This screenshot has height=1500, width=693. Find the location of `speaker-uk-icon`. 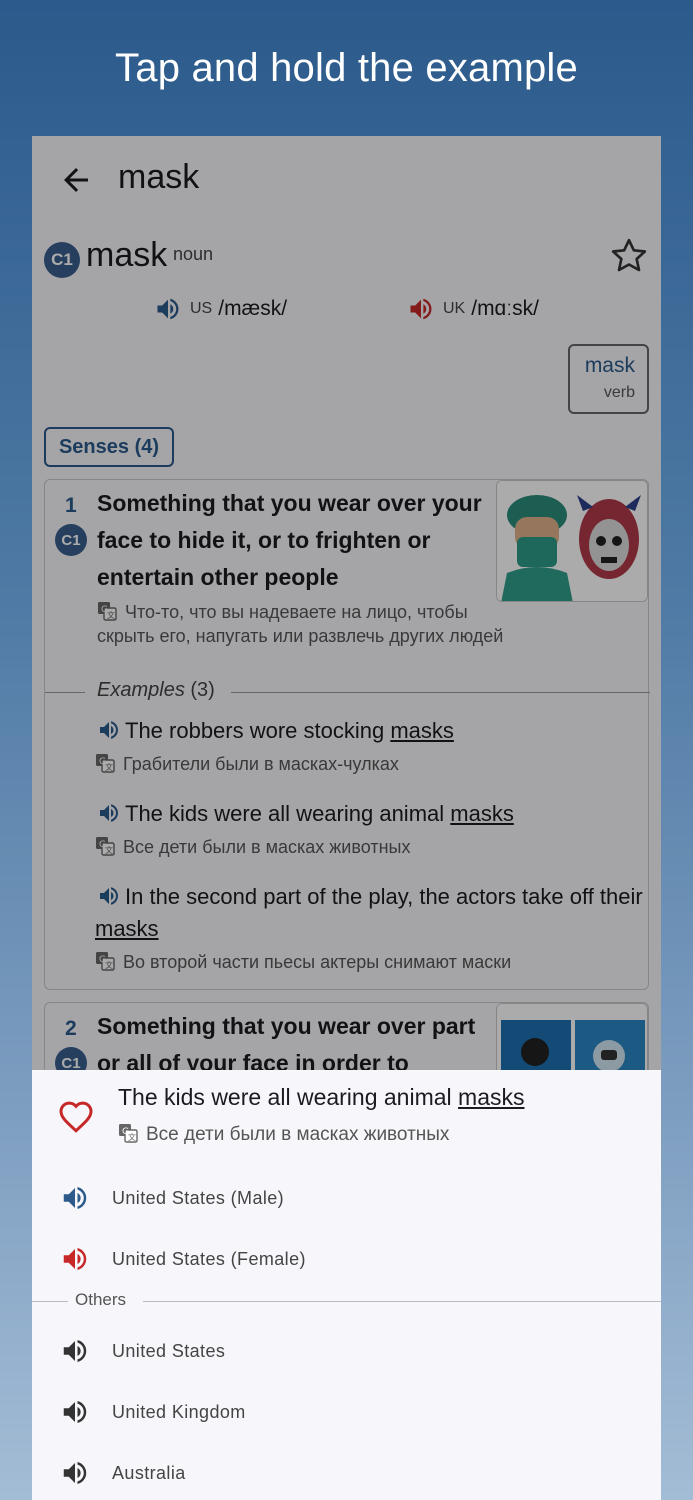

speaker-uk-icon is located at coordinates (421, 309).